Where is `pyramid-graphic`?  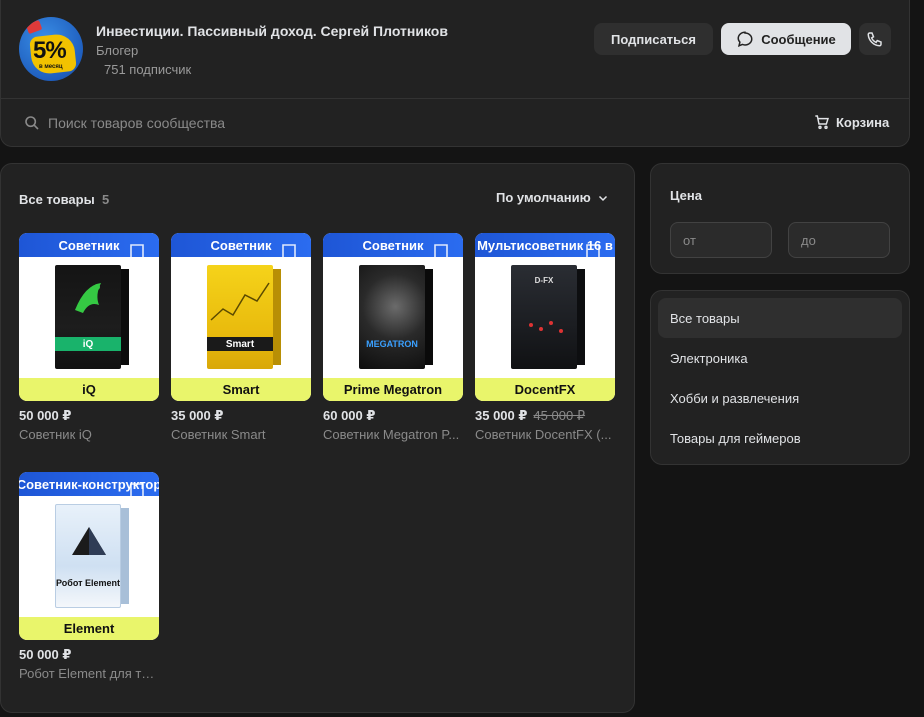
pyramid-graphic is located at coordinates (89, 541).